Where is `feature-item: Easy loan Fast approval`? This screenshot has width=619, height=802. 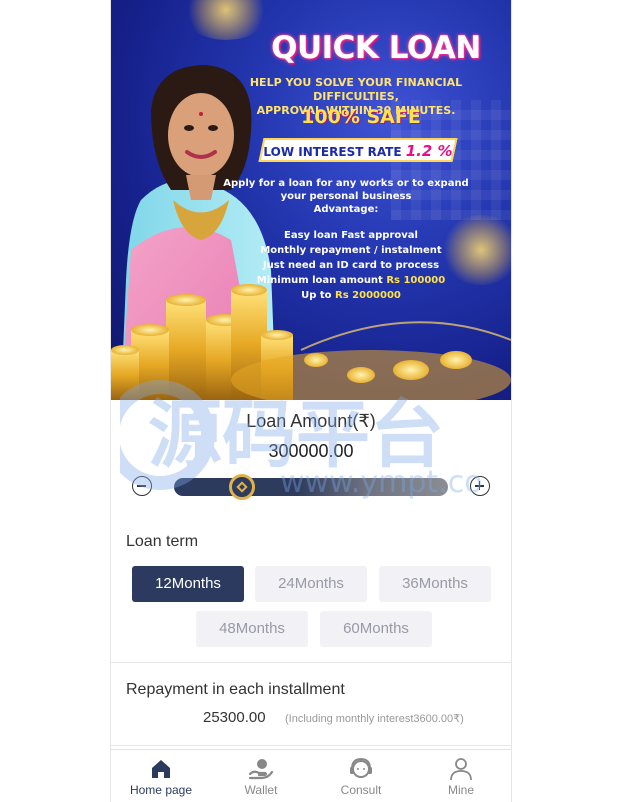
feature-item: Easy loan Fast approval is located at coordinates (351, 235).